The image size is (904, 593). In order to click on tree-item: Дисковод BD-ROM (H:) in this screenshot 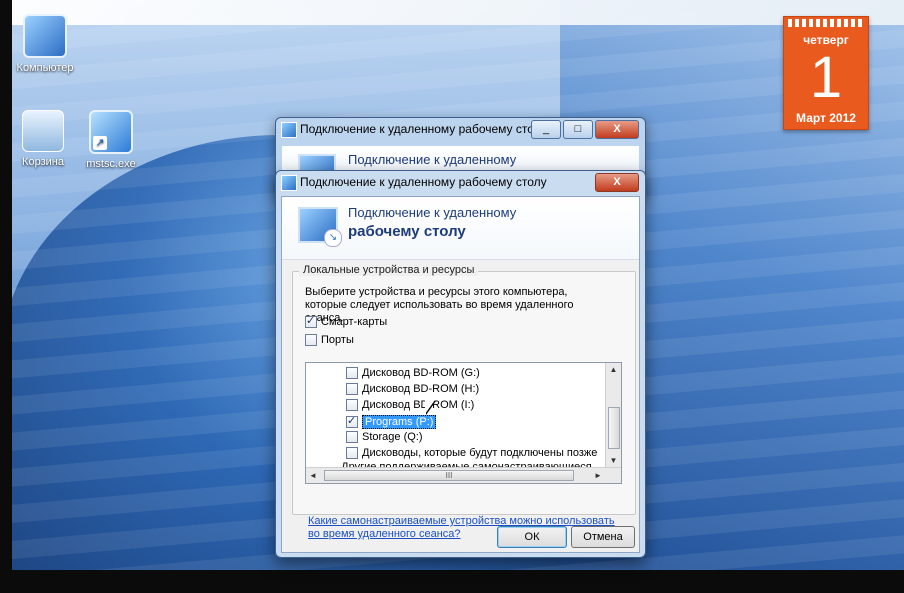, I will do `click(412, 389)`.